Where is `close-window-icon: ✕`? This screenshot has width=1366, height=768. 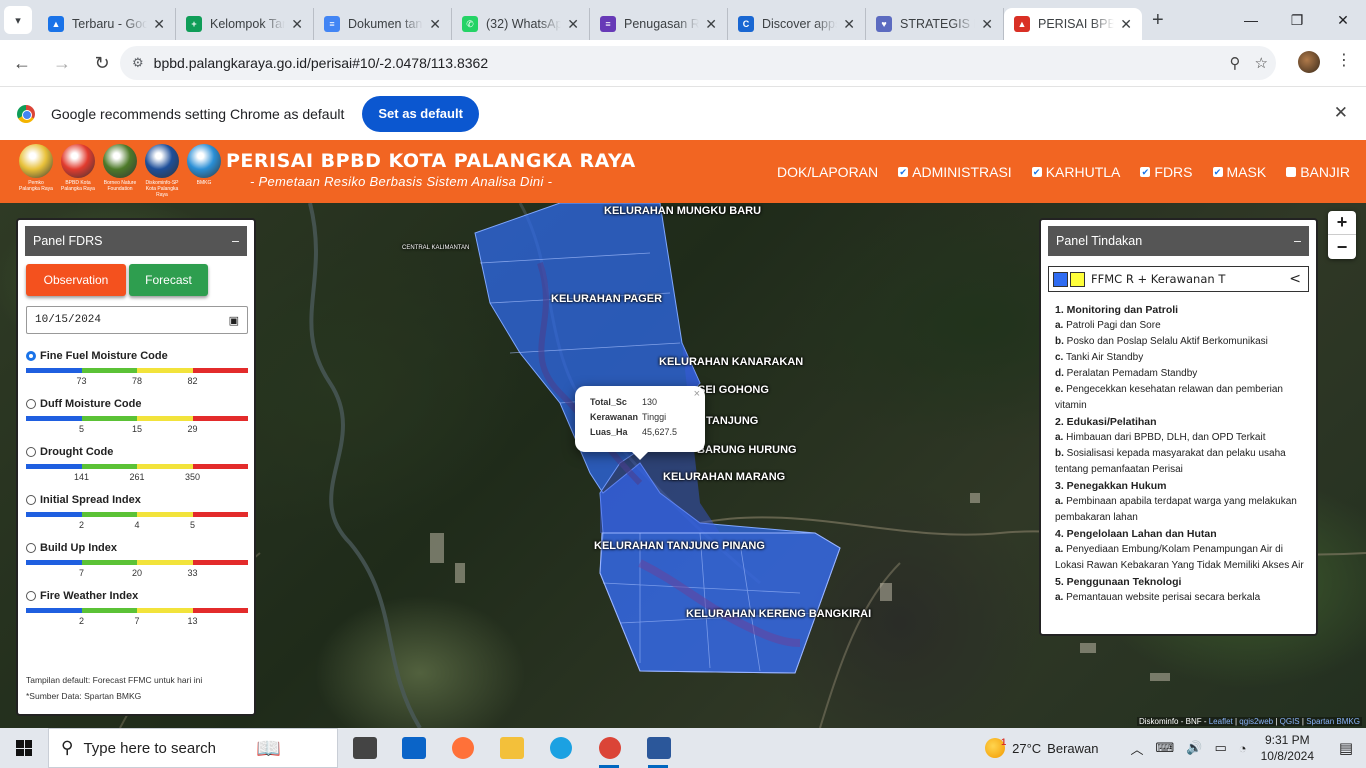 close-window-icon: ✕ is located at coordinates (1343, 20).